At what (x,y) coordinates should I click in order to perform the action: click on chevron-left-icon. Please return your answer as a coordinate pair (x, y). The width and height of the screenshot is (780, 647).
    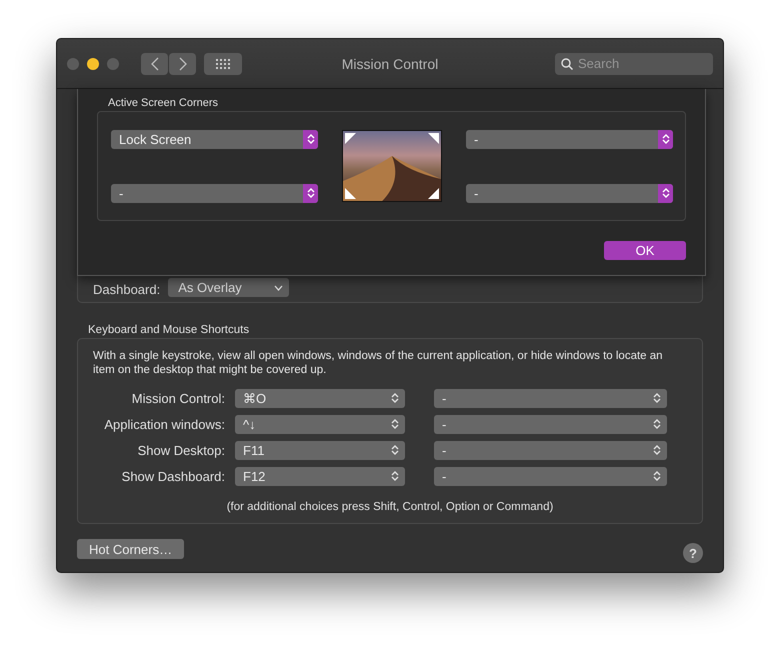
    Looking at the image, I should click on (154, 63).